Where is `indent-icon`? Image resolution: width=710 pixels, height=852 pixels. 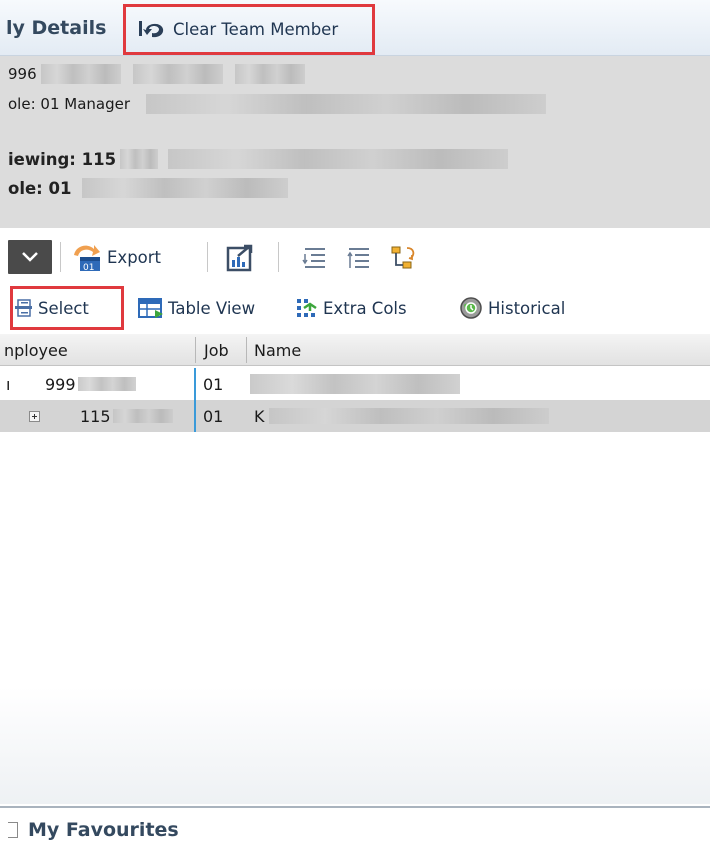
indent-icon is located at coordinates (313, 258).